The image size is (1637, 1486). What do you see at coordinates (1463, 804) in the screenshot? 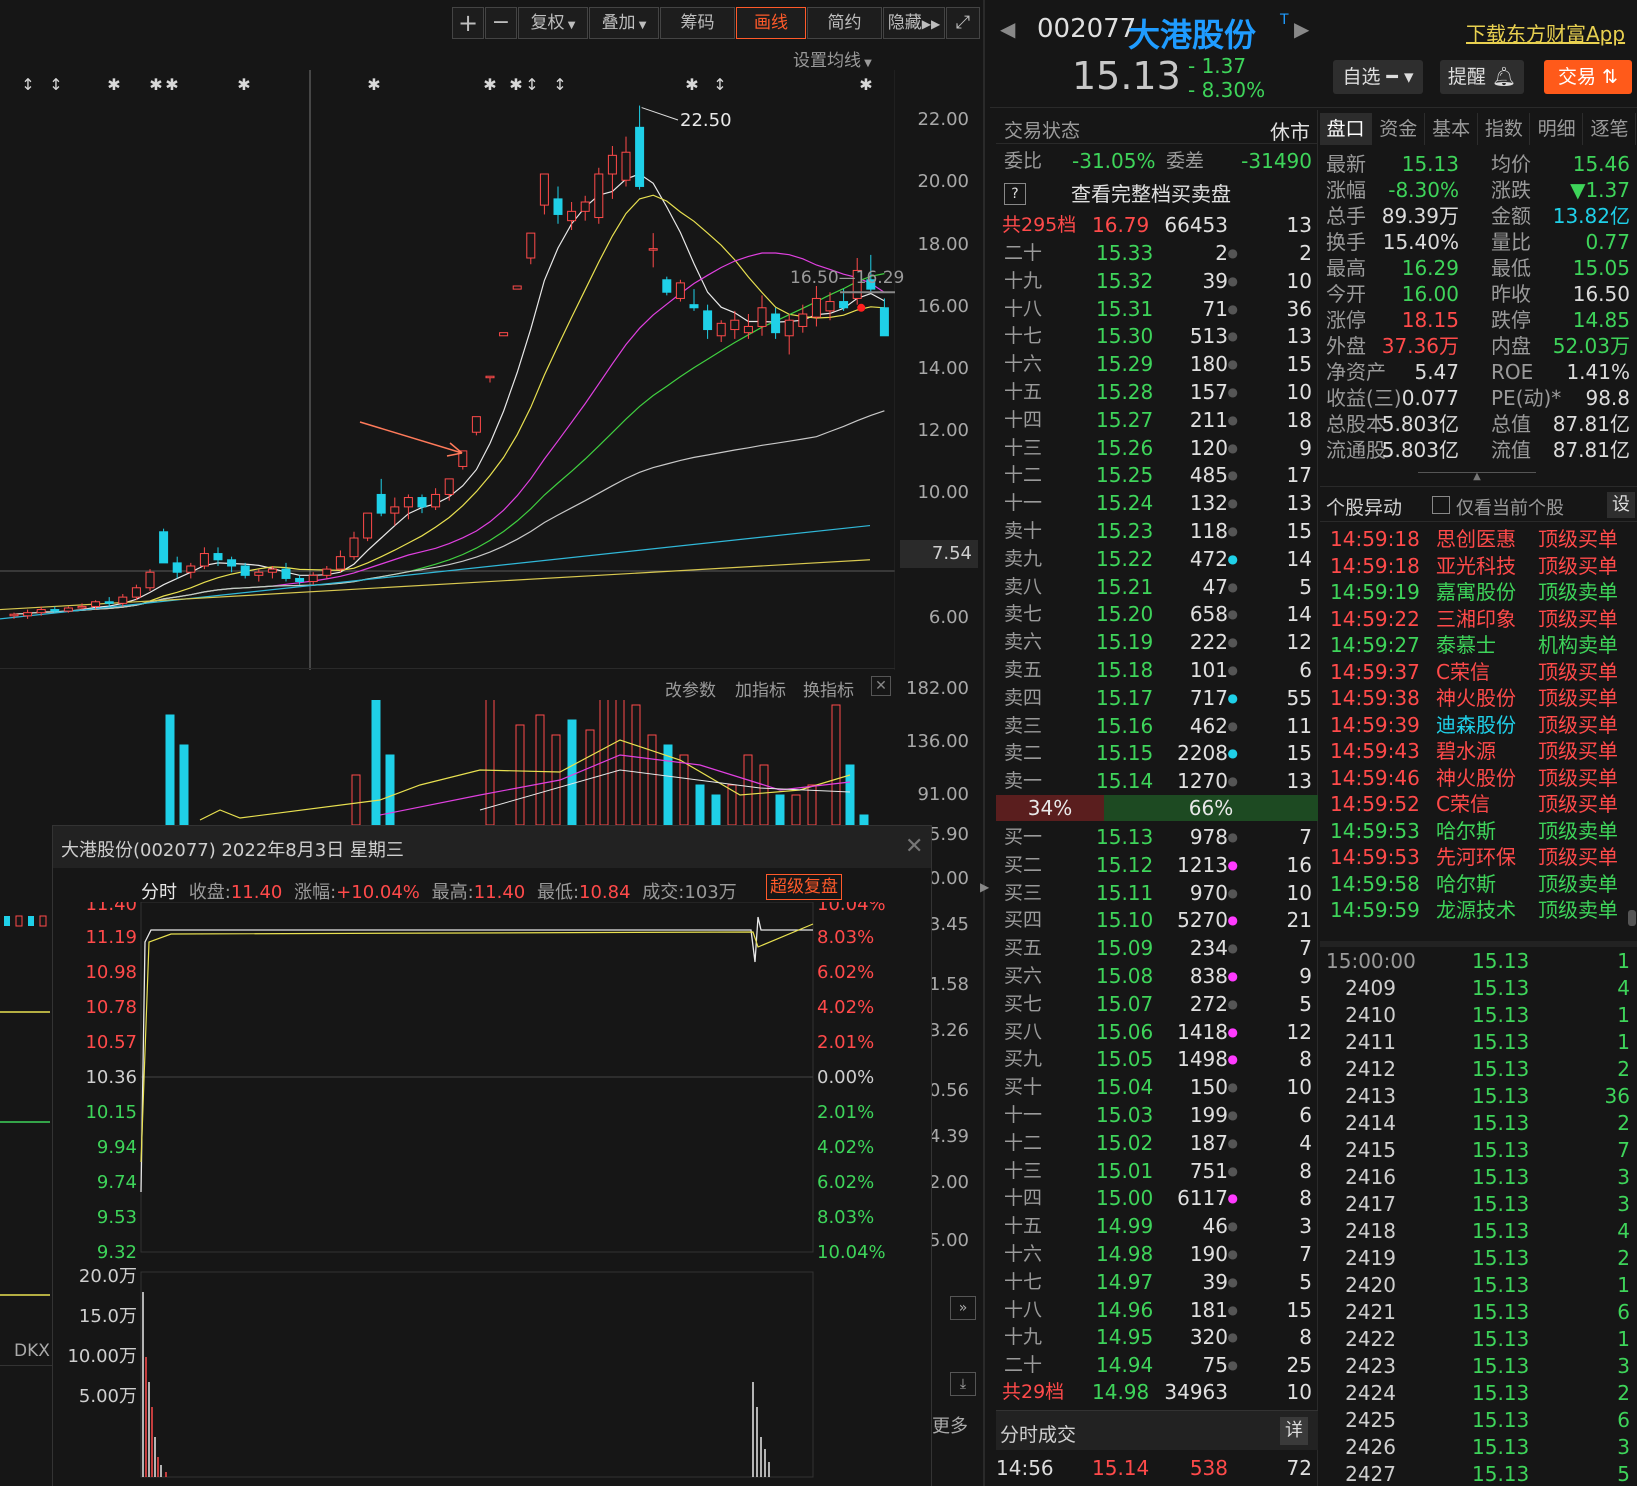
I see `alert-stock: C荣信` at bounding box center [1463, 804].